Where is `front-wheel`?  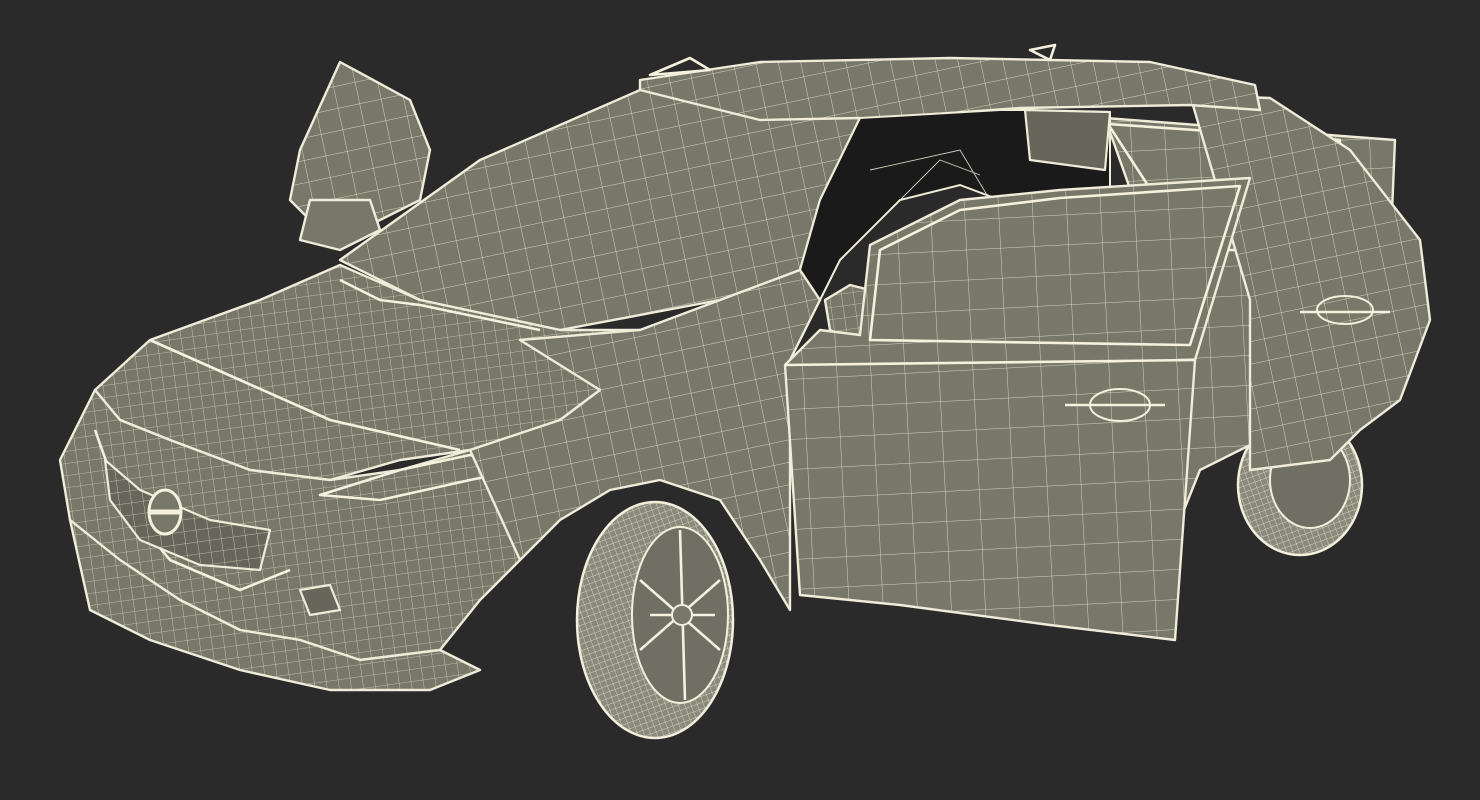
front-wheel is located at coordinates (655, 620).